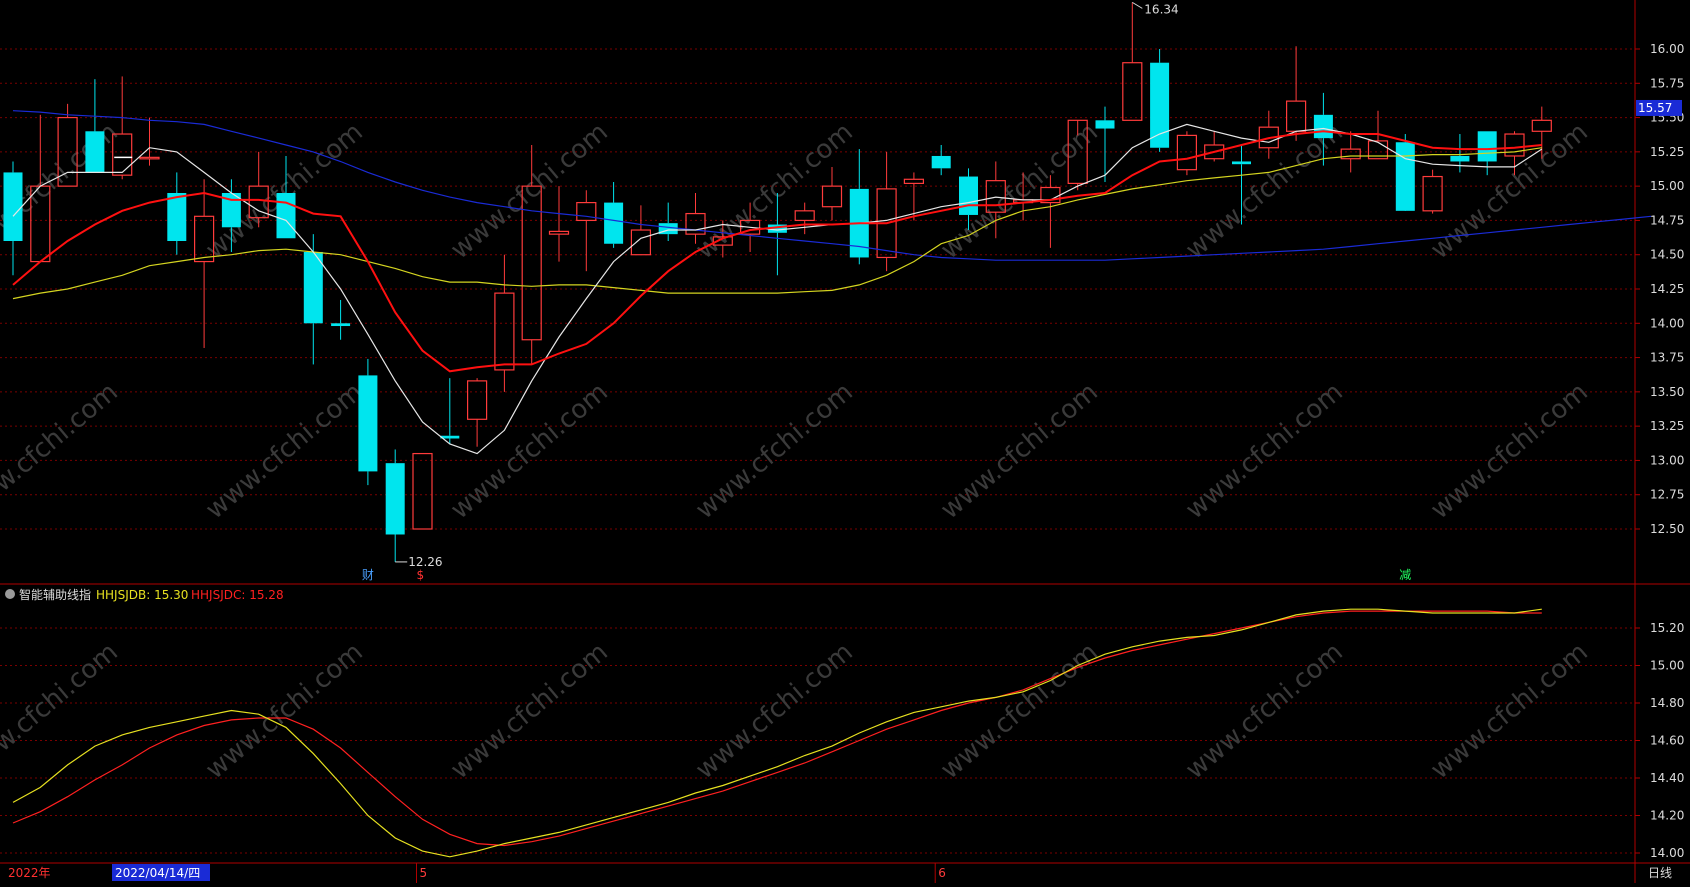 Image resolution: width=1690 pixels, height=887 pixels. What do you see at coordinates (1667, 255) in the screenshot?
I see `price-tick-label: 14.50` at bounding box center [1667, 255].